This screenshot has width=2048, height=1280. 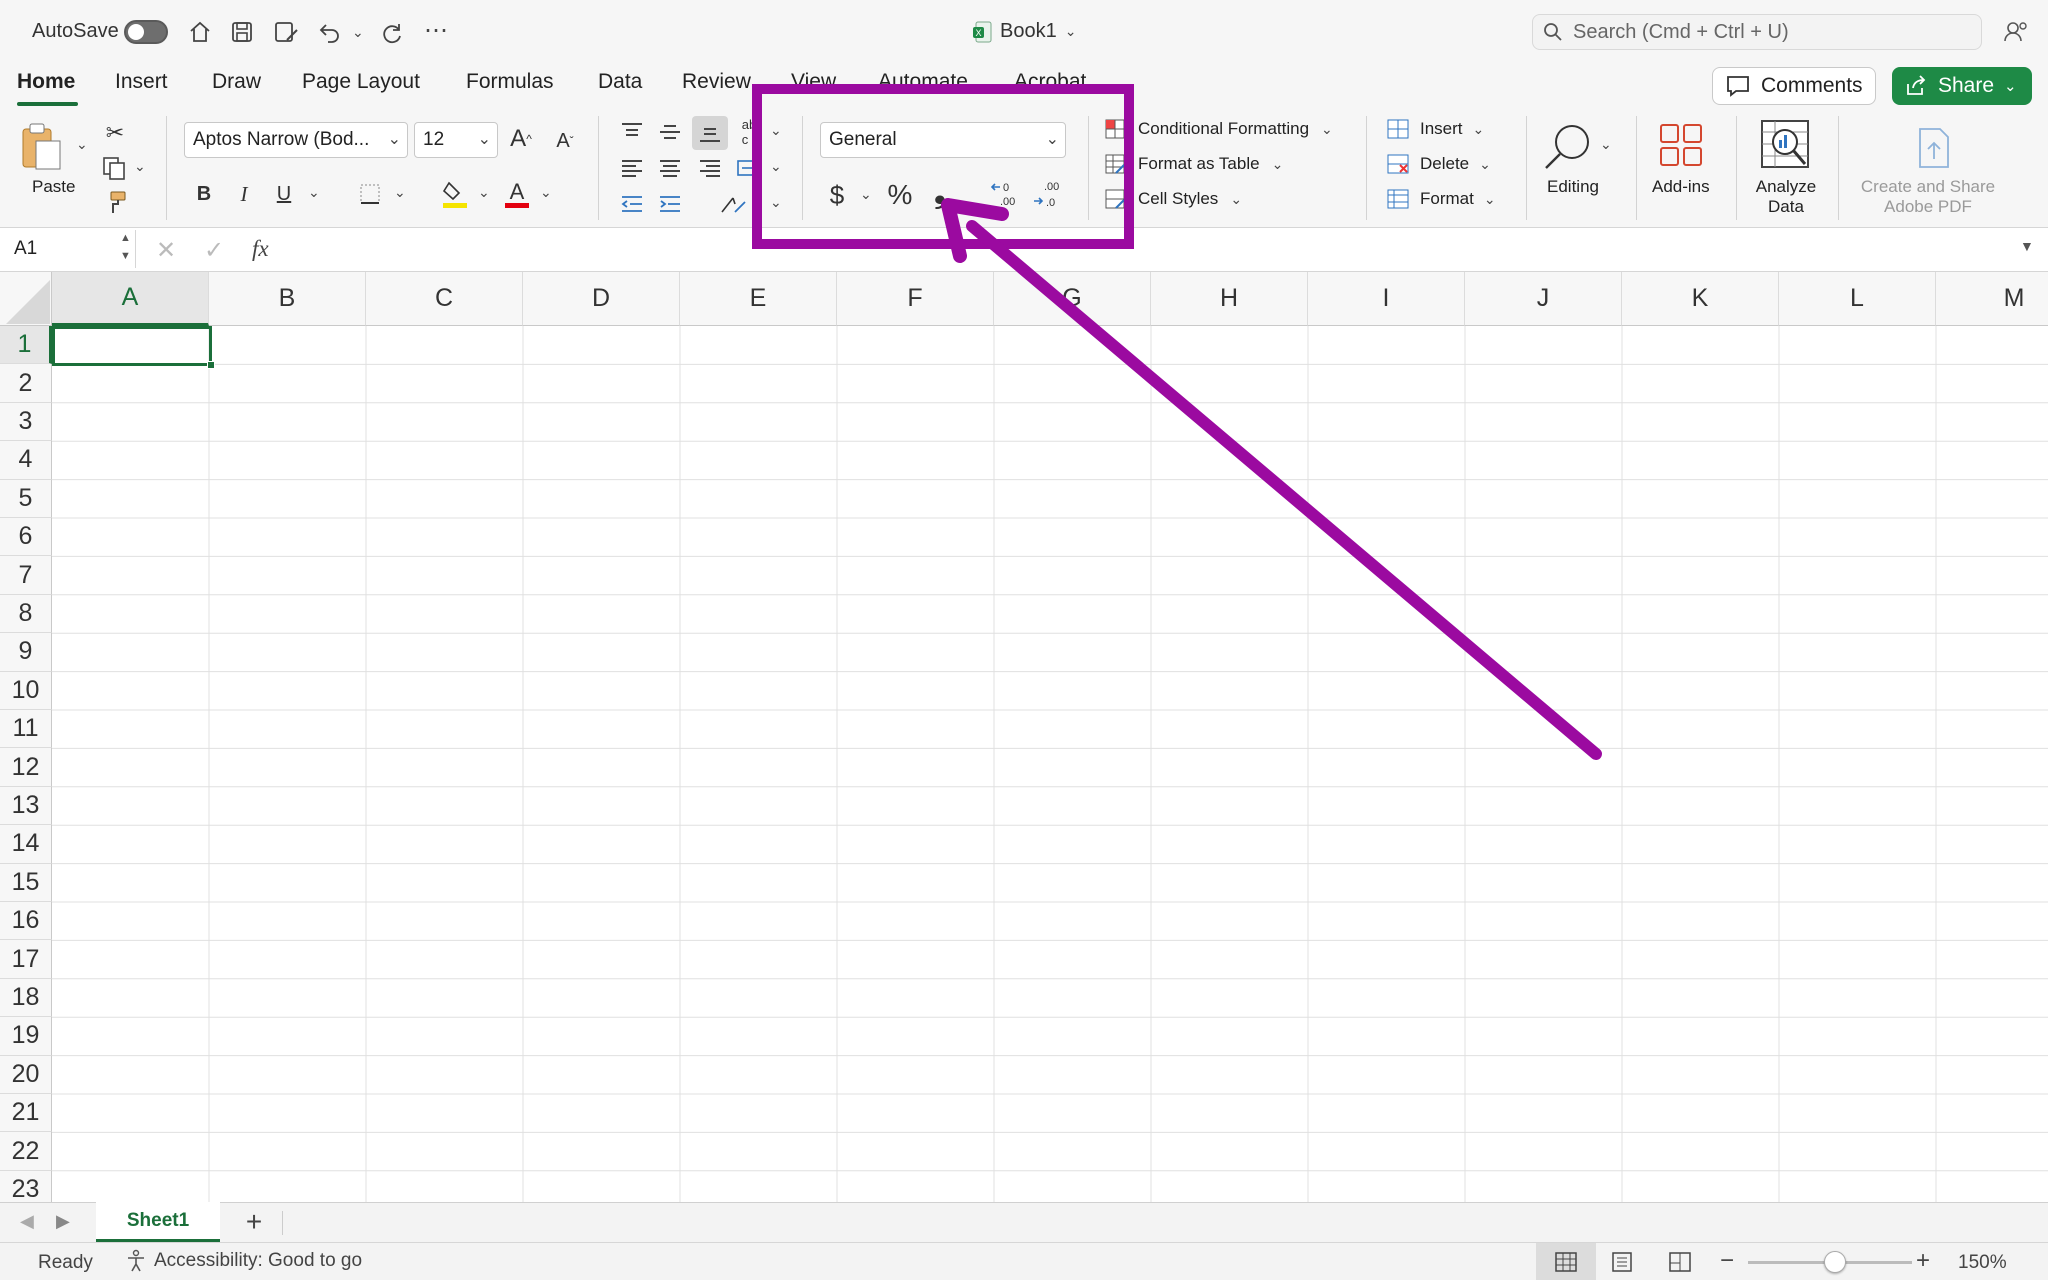 What do you see at coordinates (1681, 145) in the screenshot?
I see `add-ins-icon` at bounding box center [1681, 145].